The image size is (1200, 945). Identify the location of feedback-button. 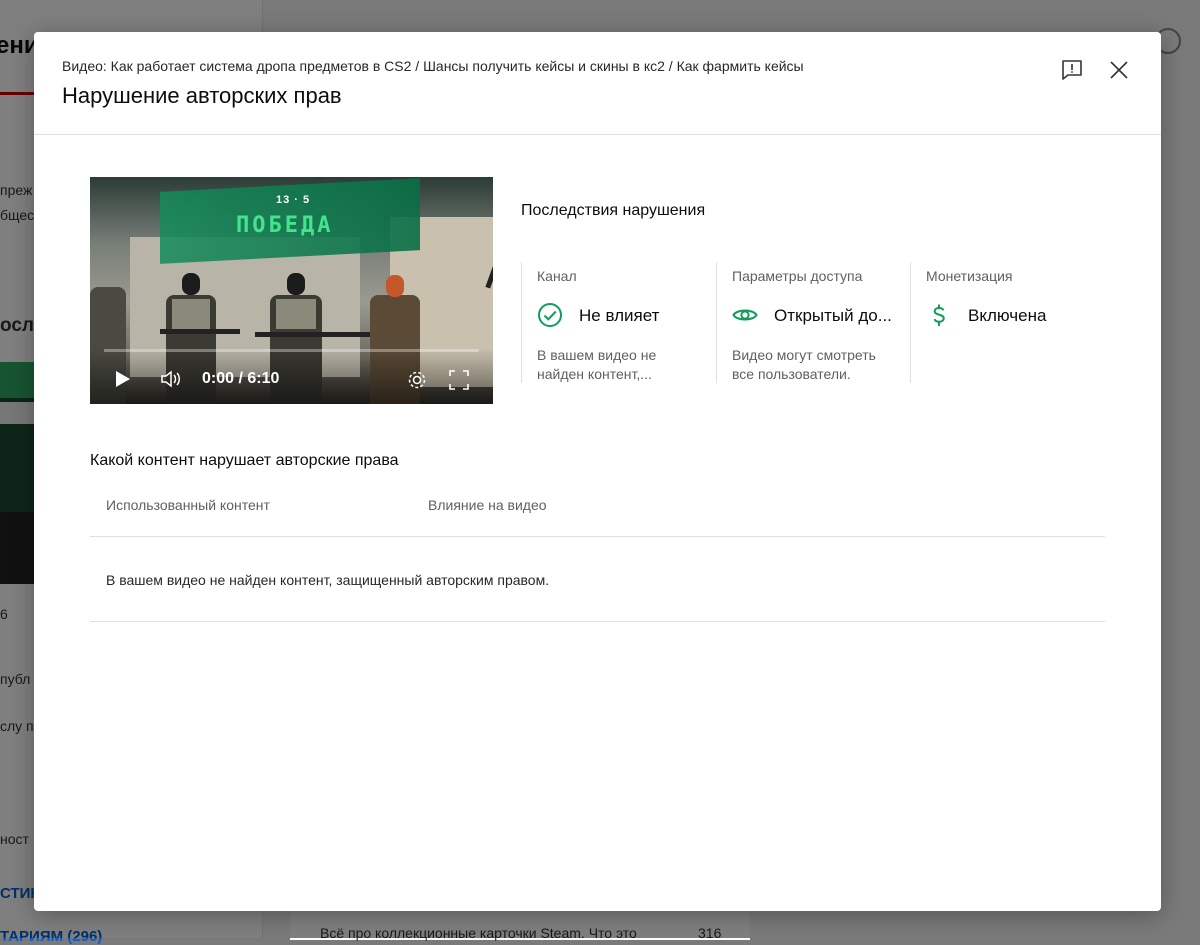
(1072, 70).